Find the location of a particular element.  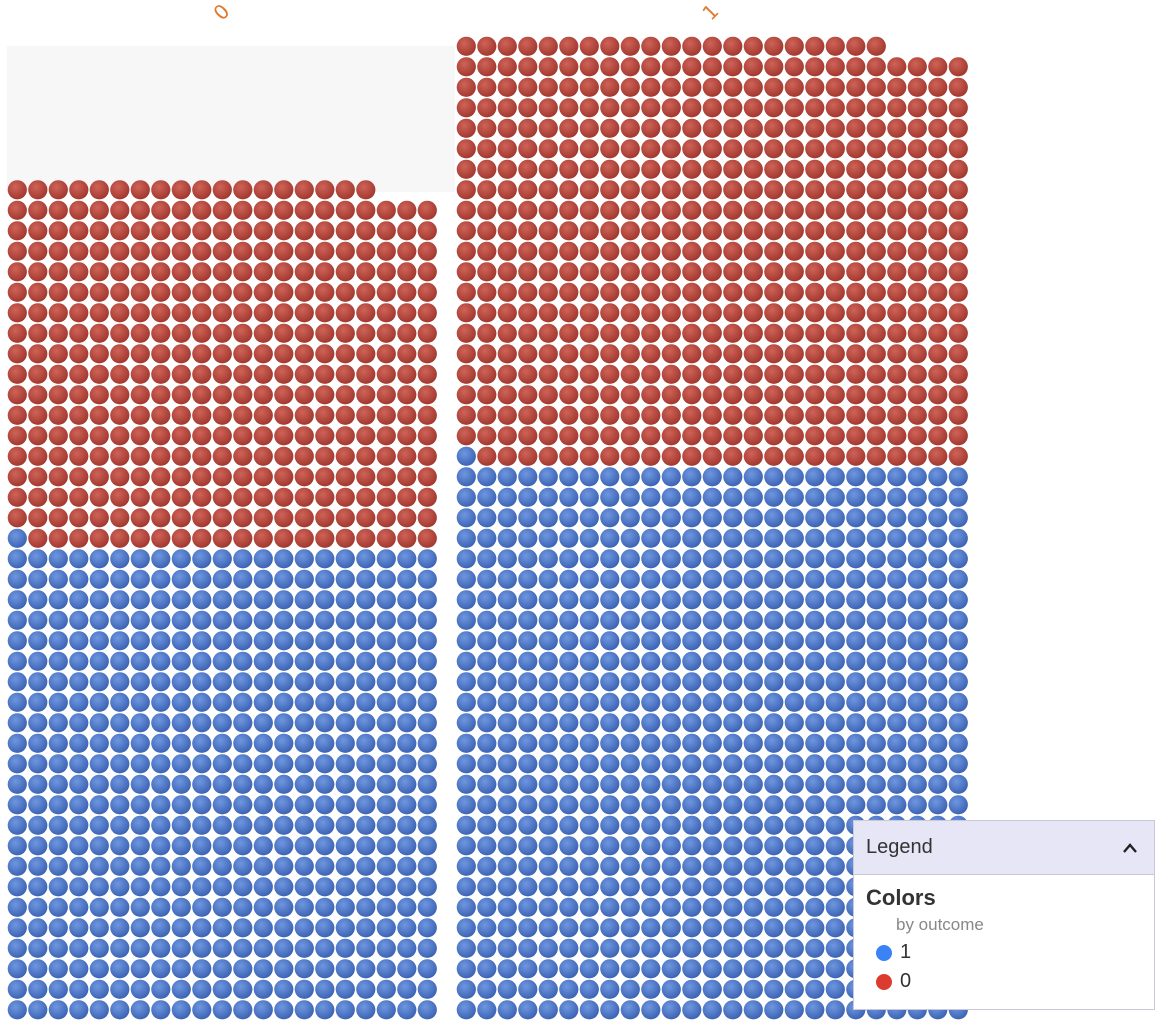

legend-header: Legend is located at coordinates (1004, 848).